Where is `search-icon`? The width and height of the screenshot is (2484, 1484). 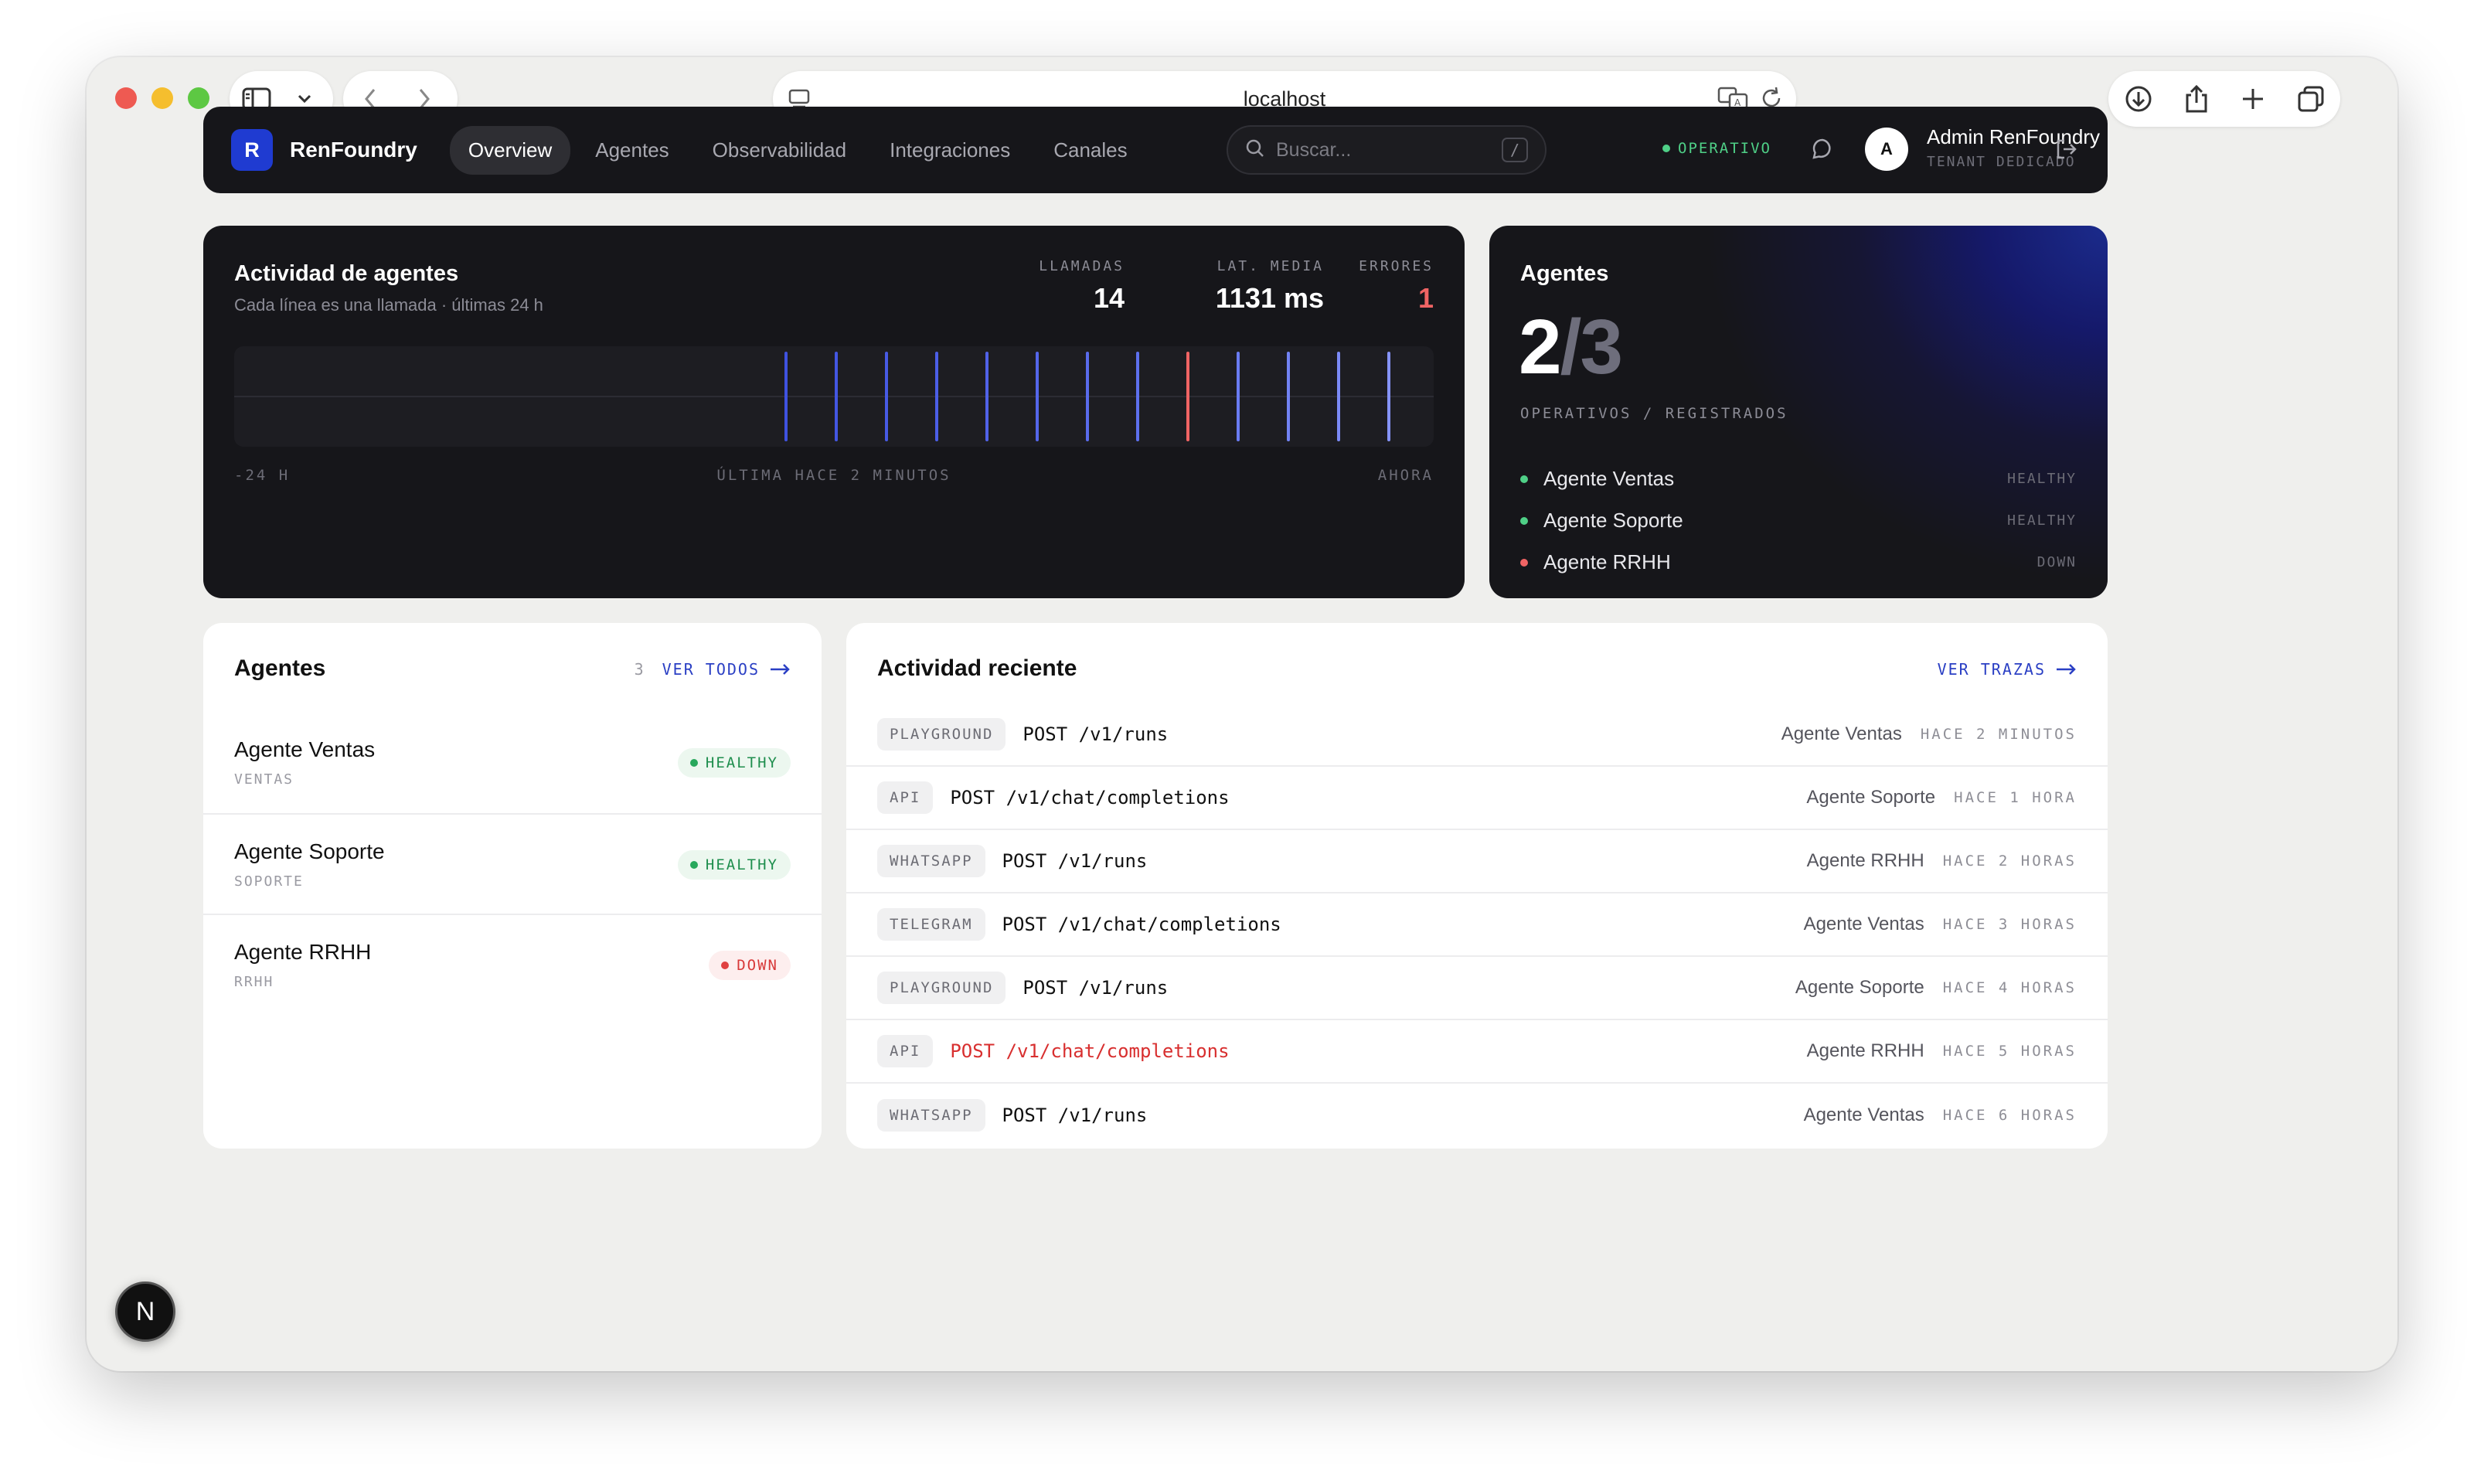 search-icon is located at coordinates (1255, 150).